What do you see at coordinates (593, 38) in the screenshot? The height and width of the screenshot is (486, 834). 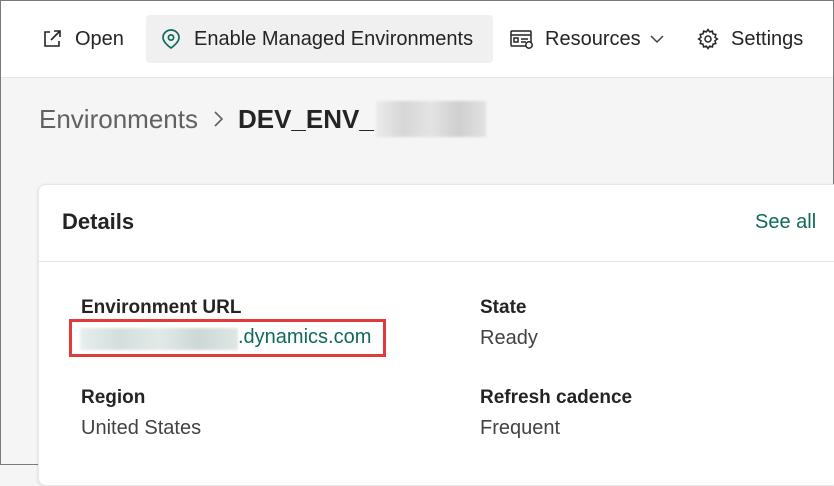 I see `resources-label: Resources` at bounding box center [593, 38].